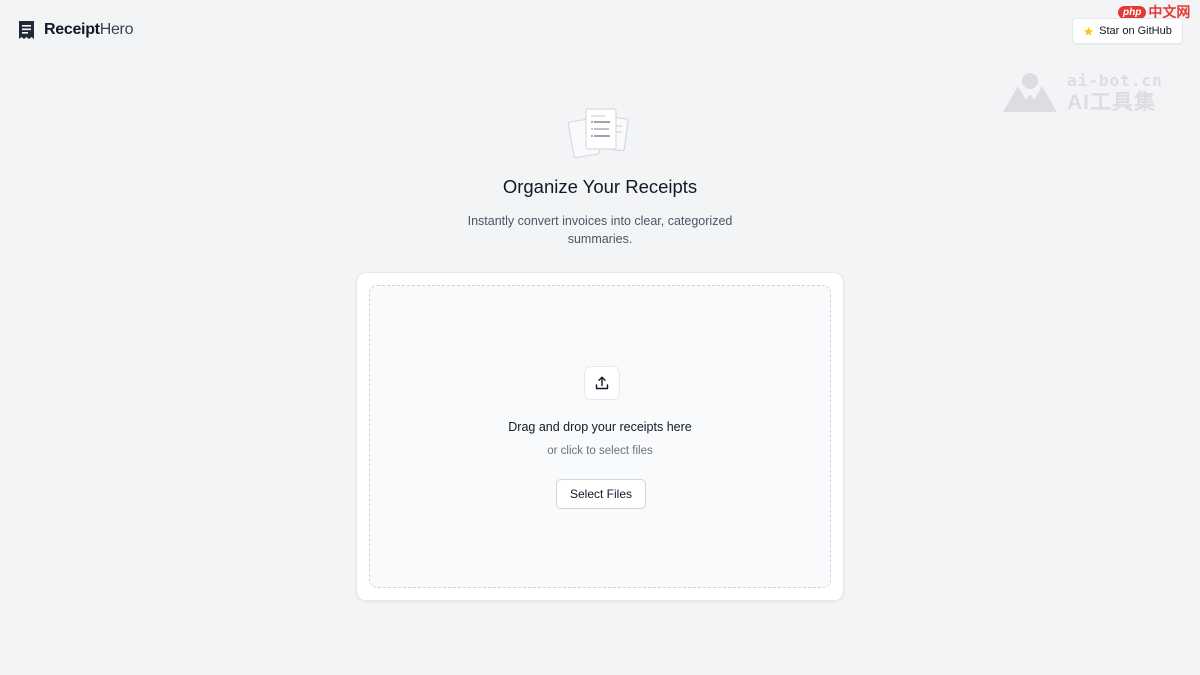 The image size is (1200, 675). What do you see at coordinates (600, 451) in the screenshot?
I see `dropzone-subtitle: or click to select files` at bounding box center [600, 451].